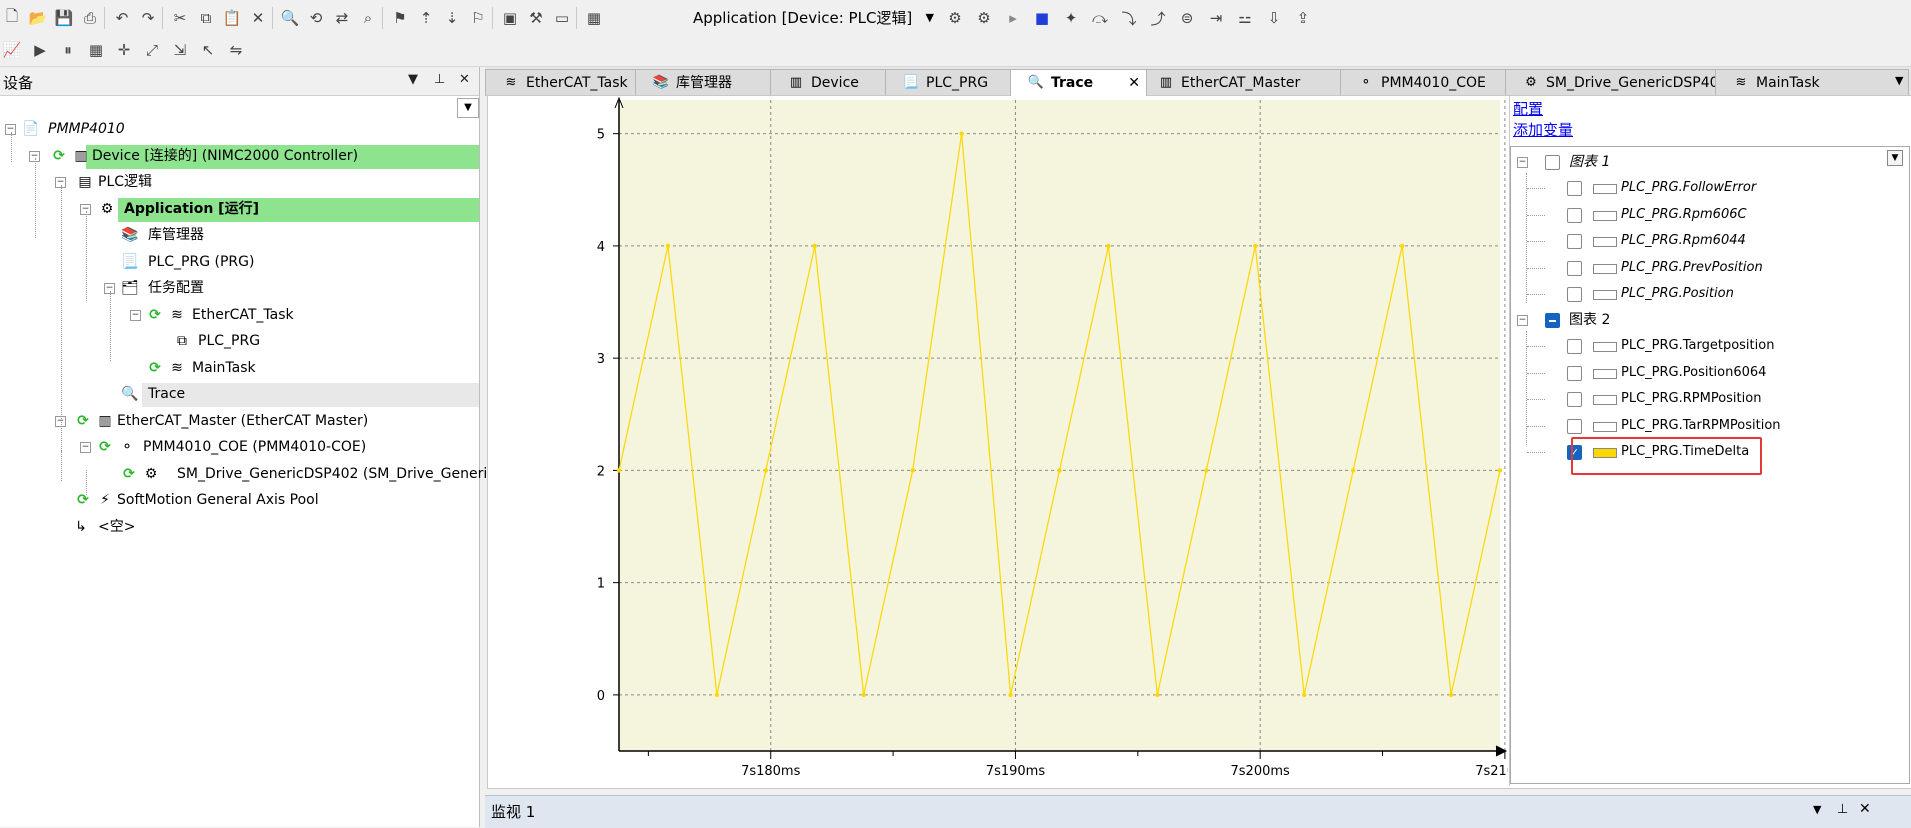 The image size is (1911, 828). I want to click on window-icon: ▭, so click(562, 18).